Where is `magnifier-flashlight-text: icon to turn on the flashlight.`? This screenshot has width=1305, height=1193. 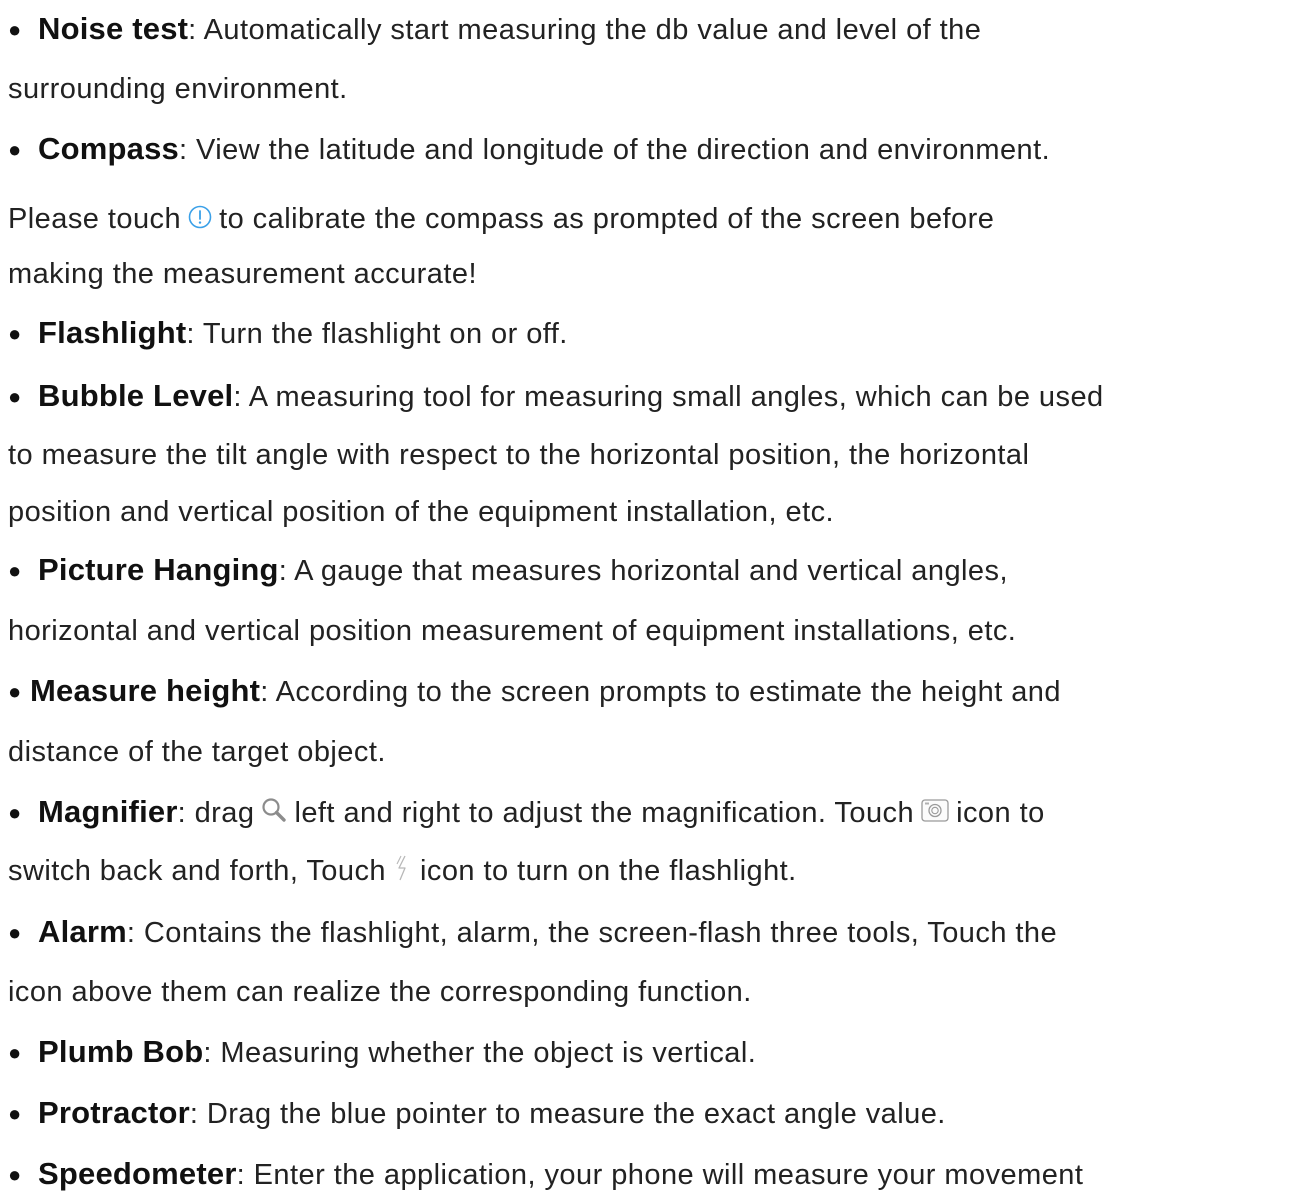
magnifier-flashlight-text: icon to turn on the flashlight. is located at coordinates (608, 871).